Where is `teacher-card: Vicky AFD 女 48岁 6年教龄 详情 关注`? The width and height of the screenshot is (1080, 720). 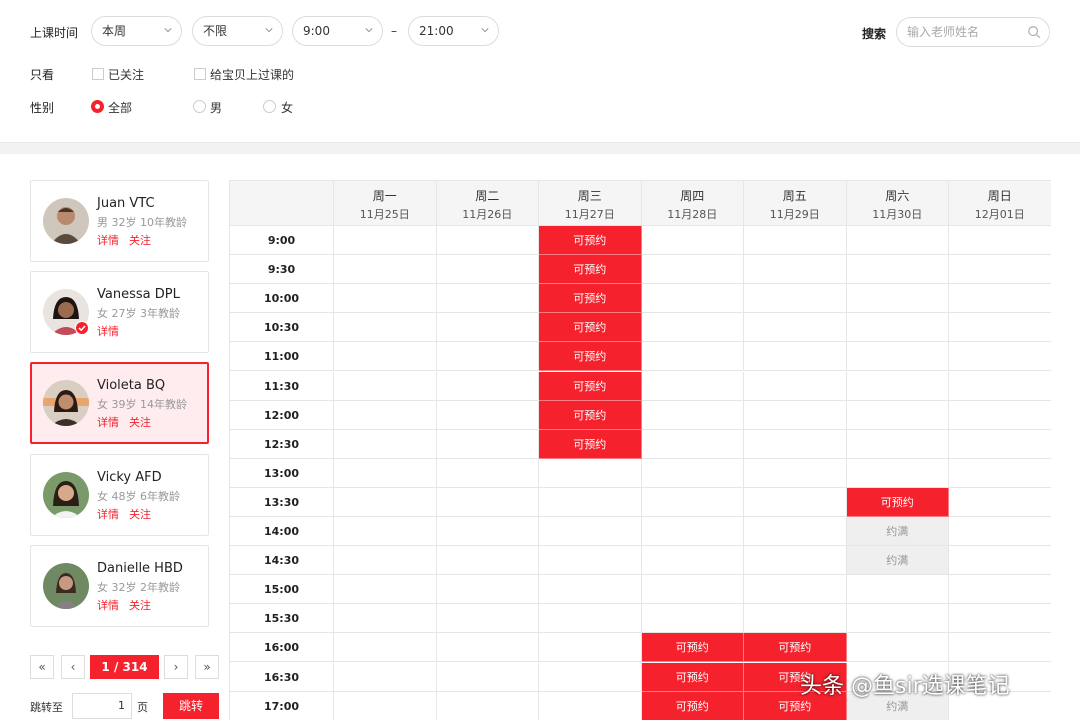 teacher-card: Vicky AFD 女 48岁 6年教龄 详情 关注 is located at coordinates (119, 495).